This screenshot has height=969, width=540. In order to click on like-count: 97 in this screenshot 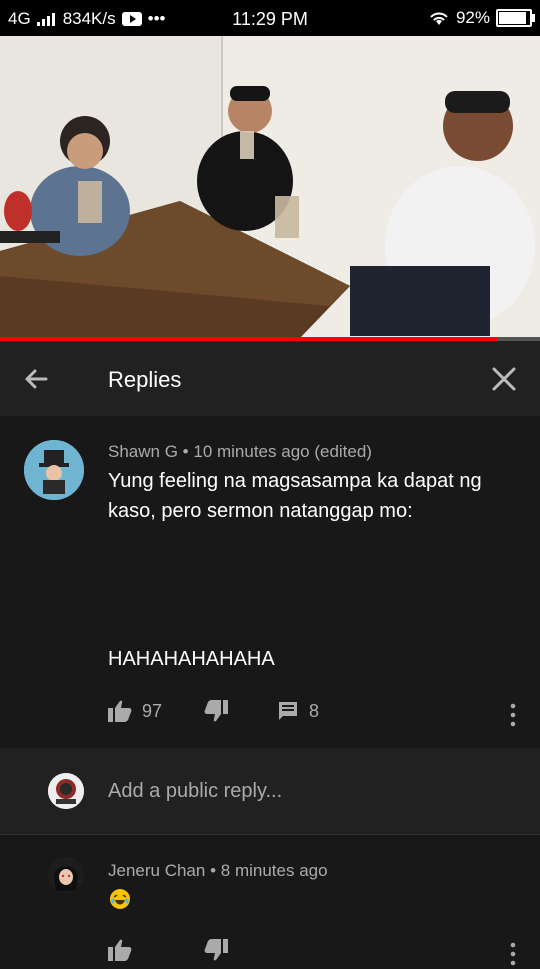, I will do `click(152, 710)`.